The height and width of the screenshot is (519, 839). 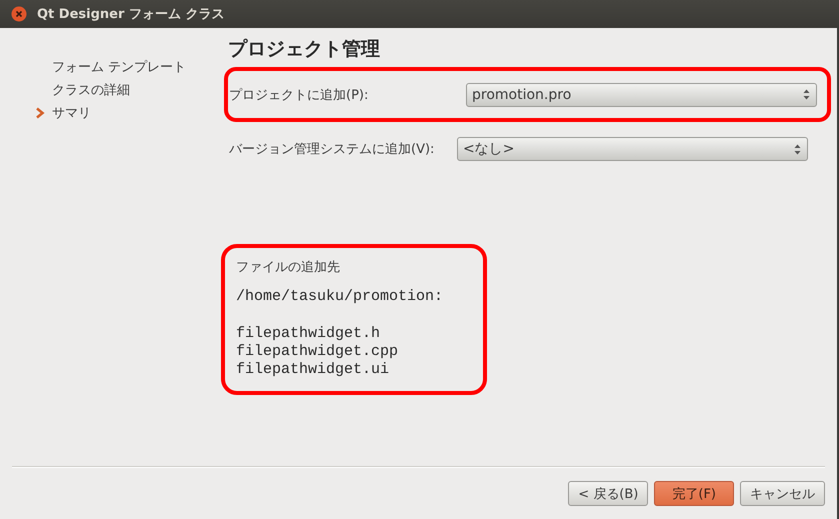 What do you see at coordinates (309, 334) in the screenshot?
I see `file-name: filepathwidget.h` at bounding box center [309, 334].